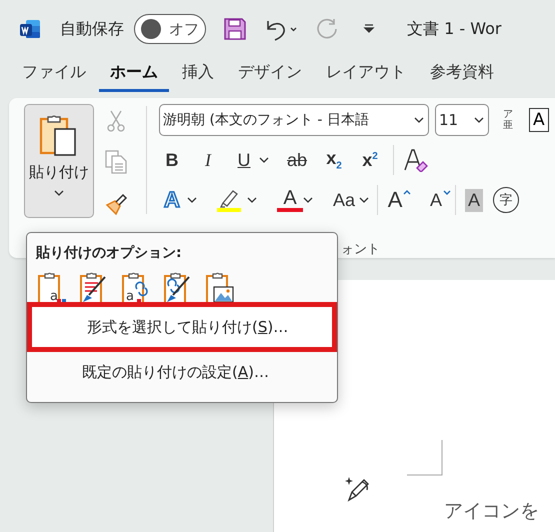 This screenshot has width=555, height=532. Describe the element at coordinates (416, 160) in the screenshot. I see `clear-formatting-icon` at that location.